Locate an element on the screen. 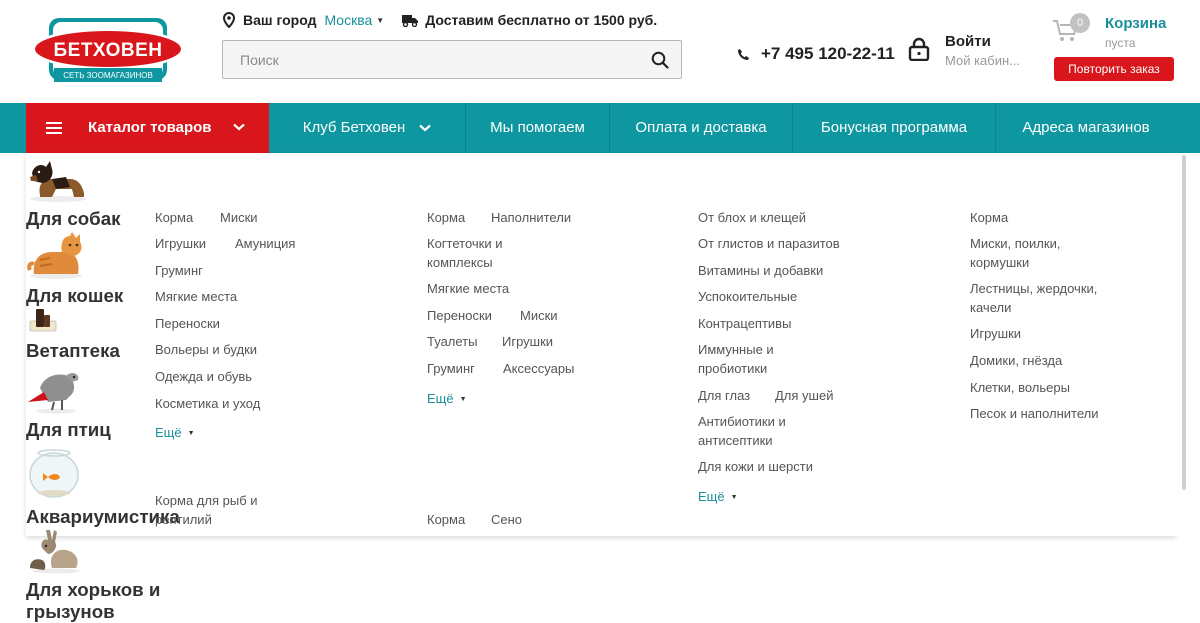  link-vet-fleas: От блох и клещей is located at coordinates (752, 217).